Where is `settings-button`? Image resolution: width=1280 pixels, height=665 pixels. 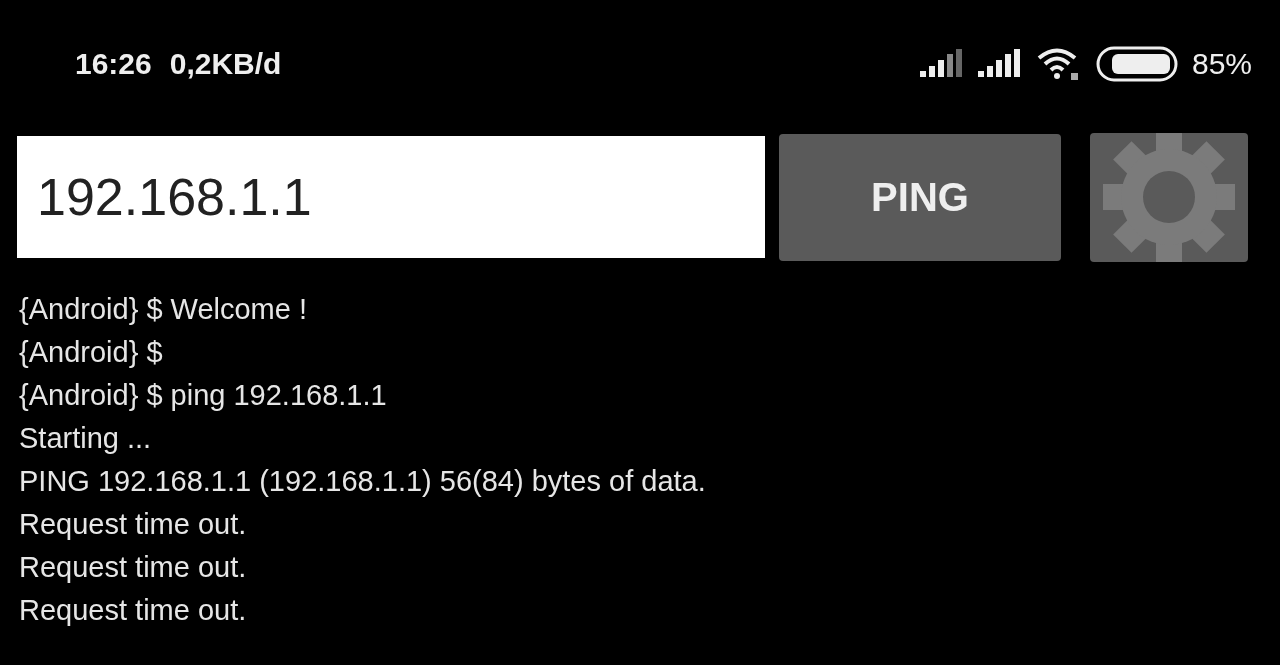
settings-button is located at coordinates (1169, 197).